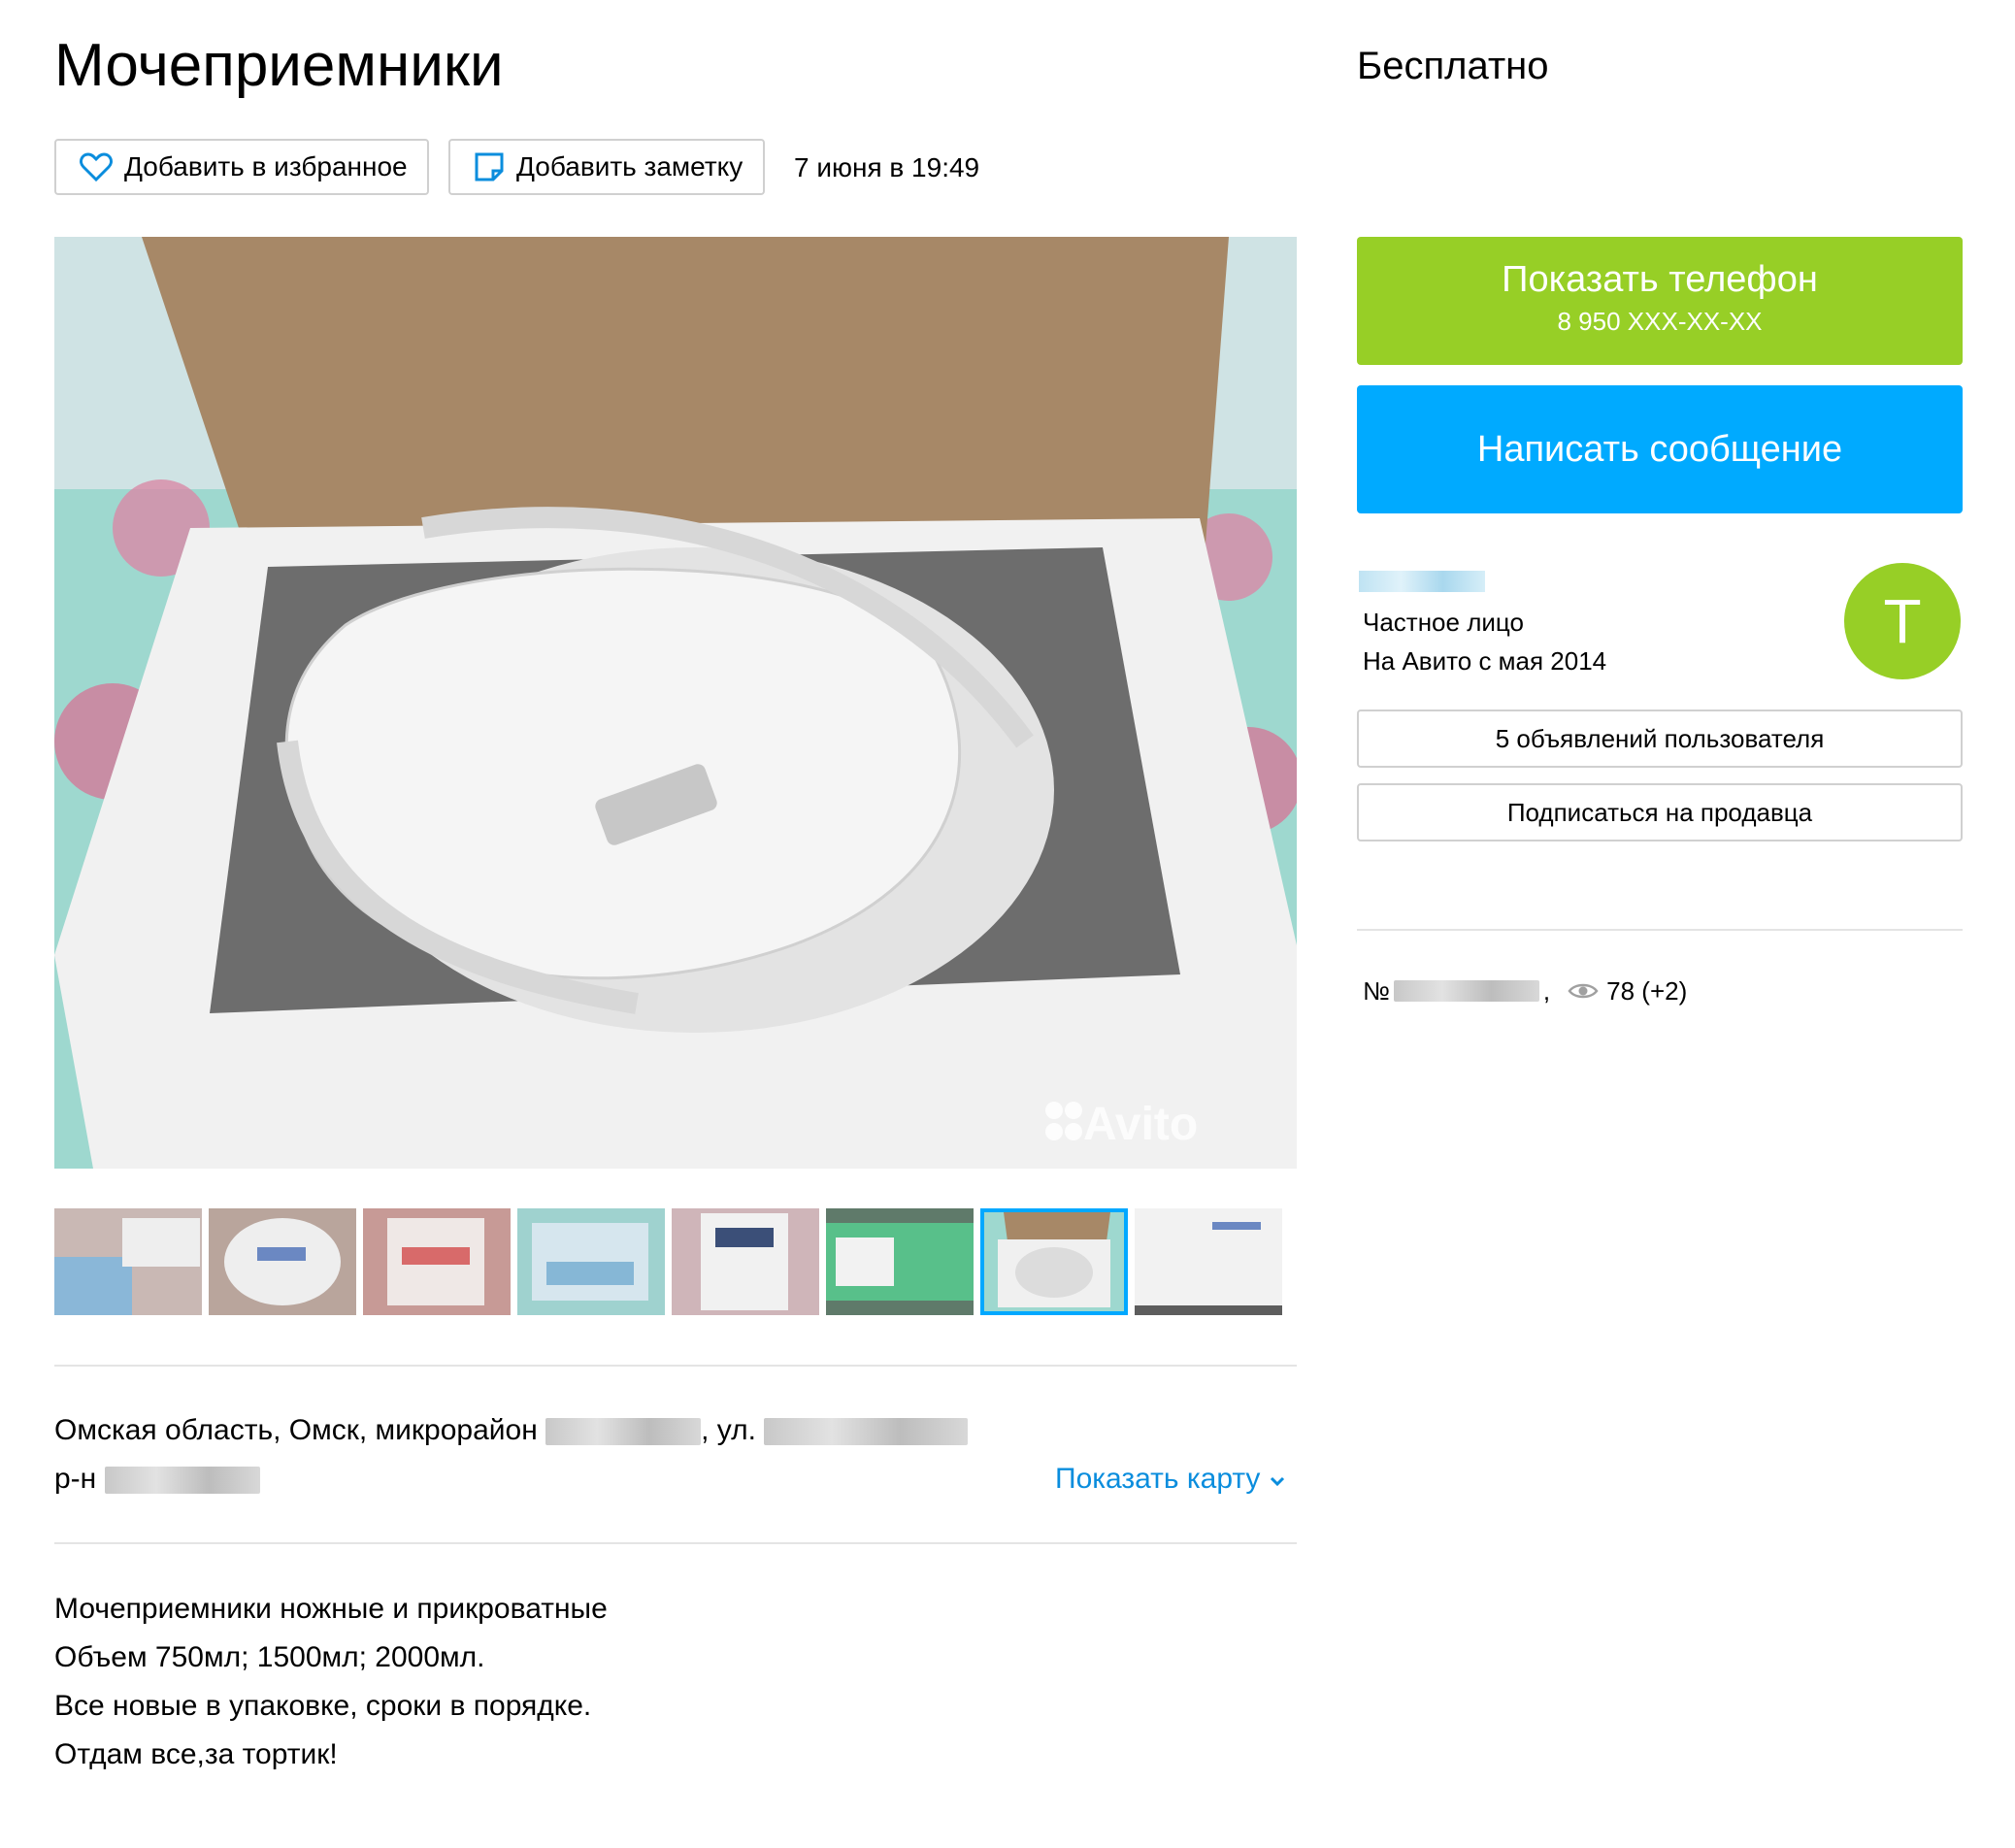 The image size is (2015, 1848). I want to click on chevron-down-icon, so click(1277, 1481).